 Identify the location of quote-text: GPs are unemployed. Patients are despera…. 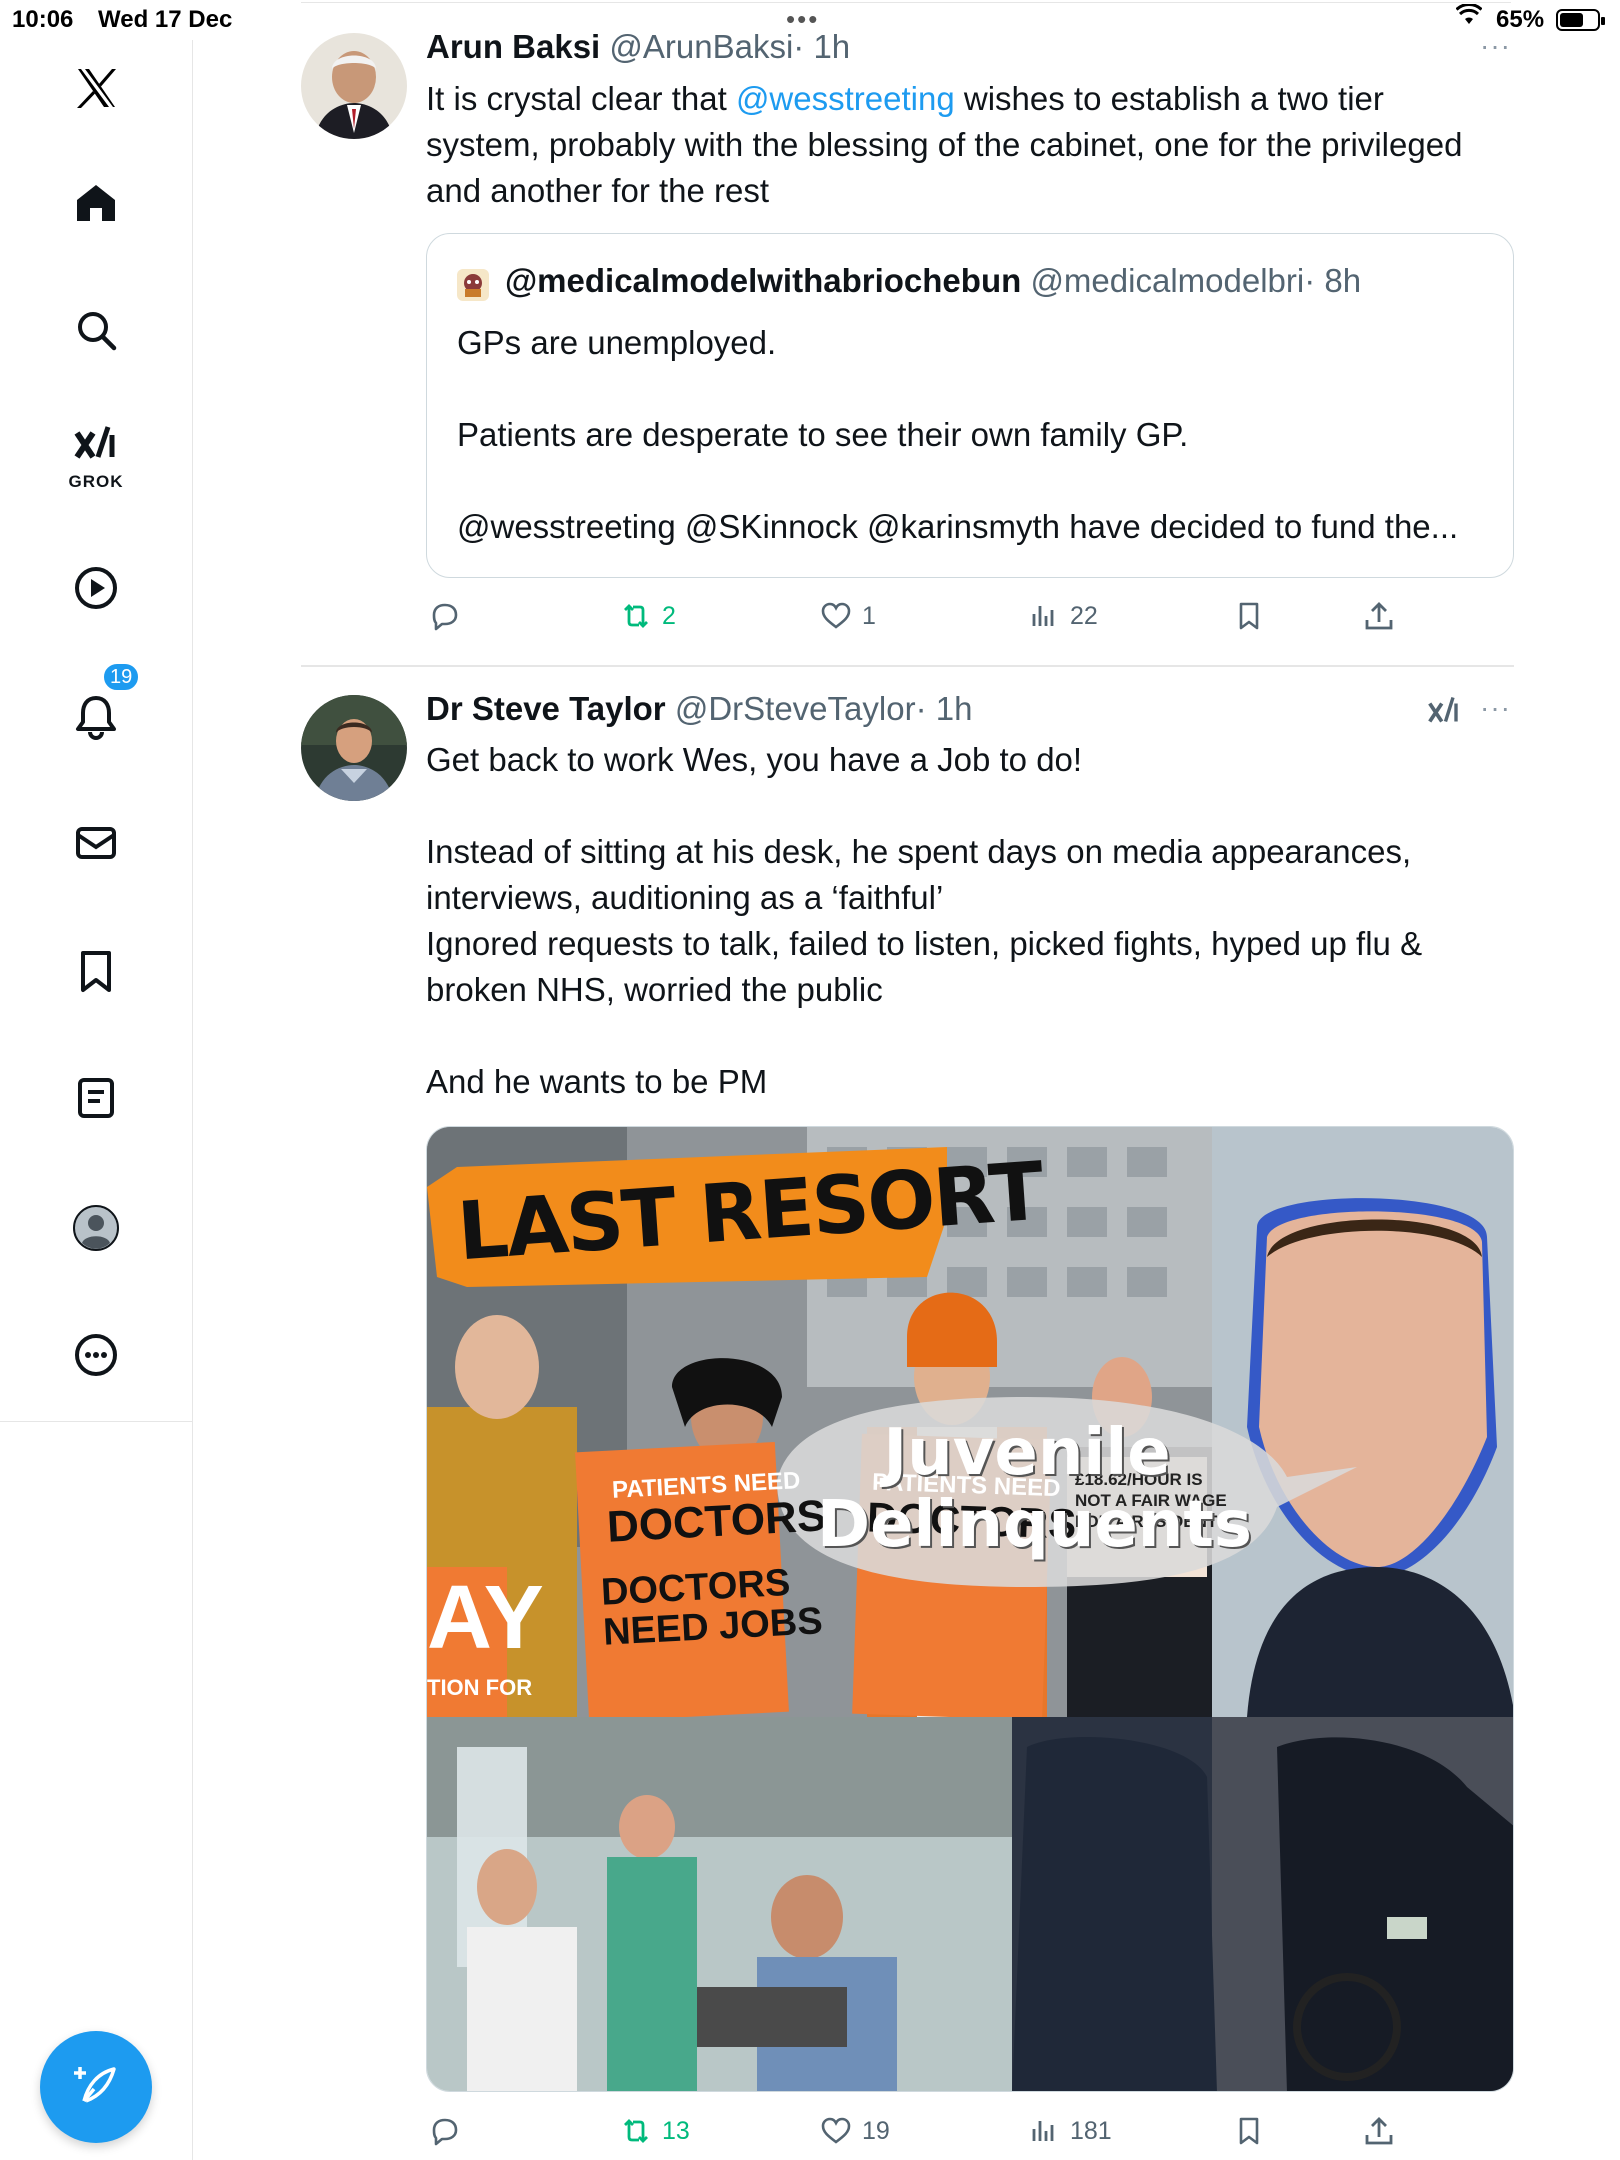
(958, 434).